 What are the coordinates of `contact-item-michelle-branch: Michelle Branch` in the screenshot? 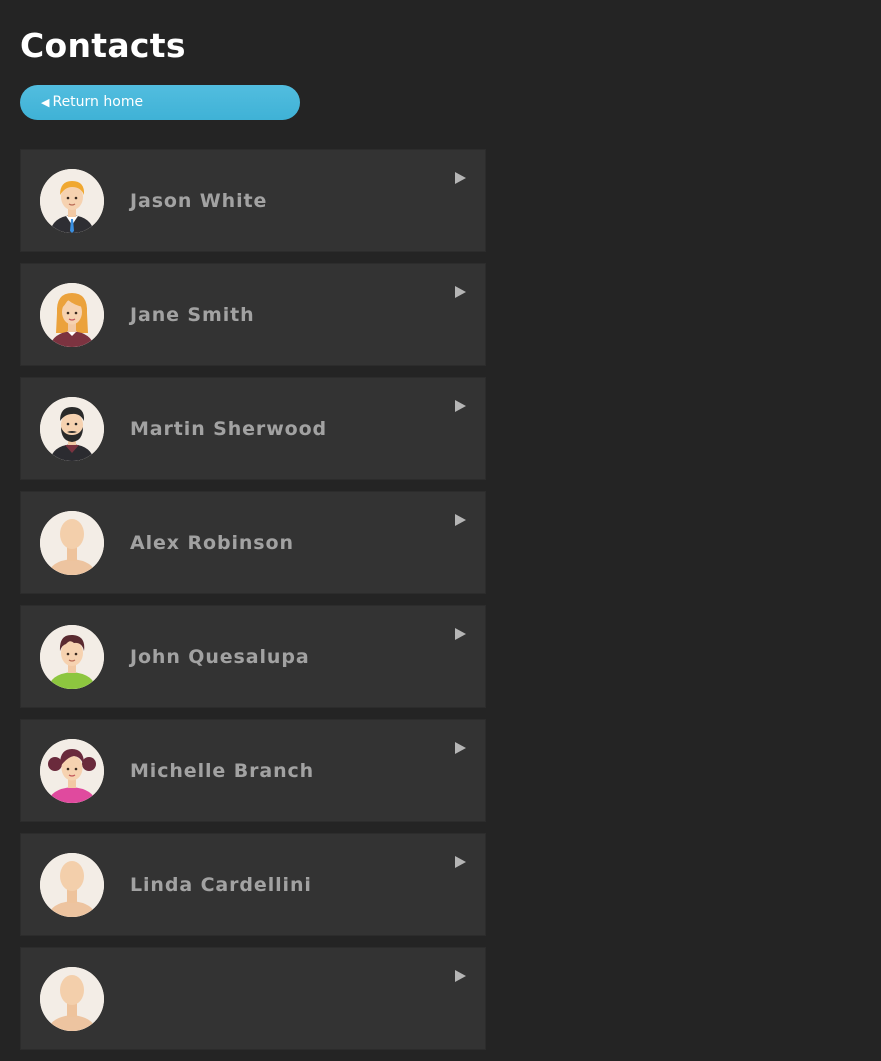 It's located at (253, 770).